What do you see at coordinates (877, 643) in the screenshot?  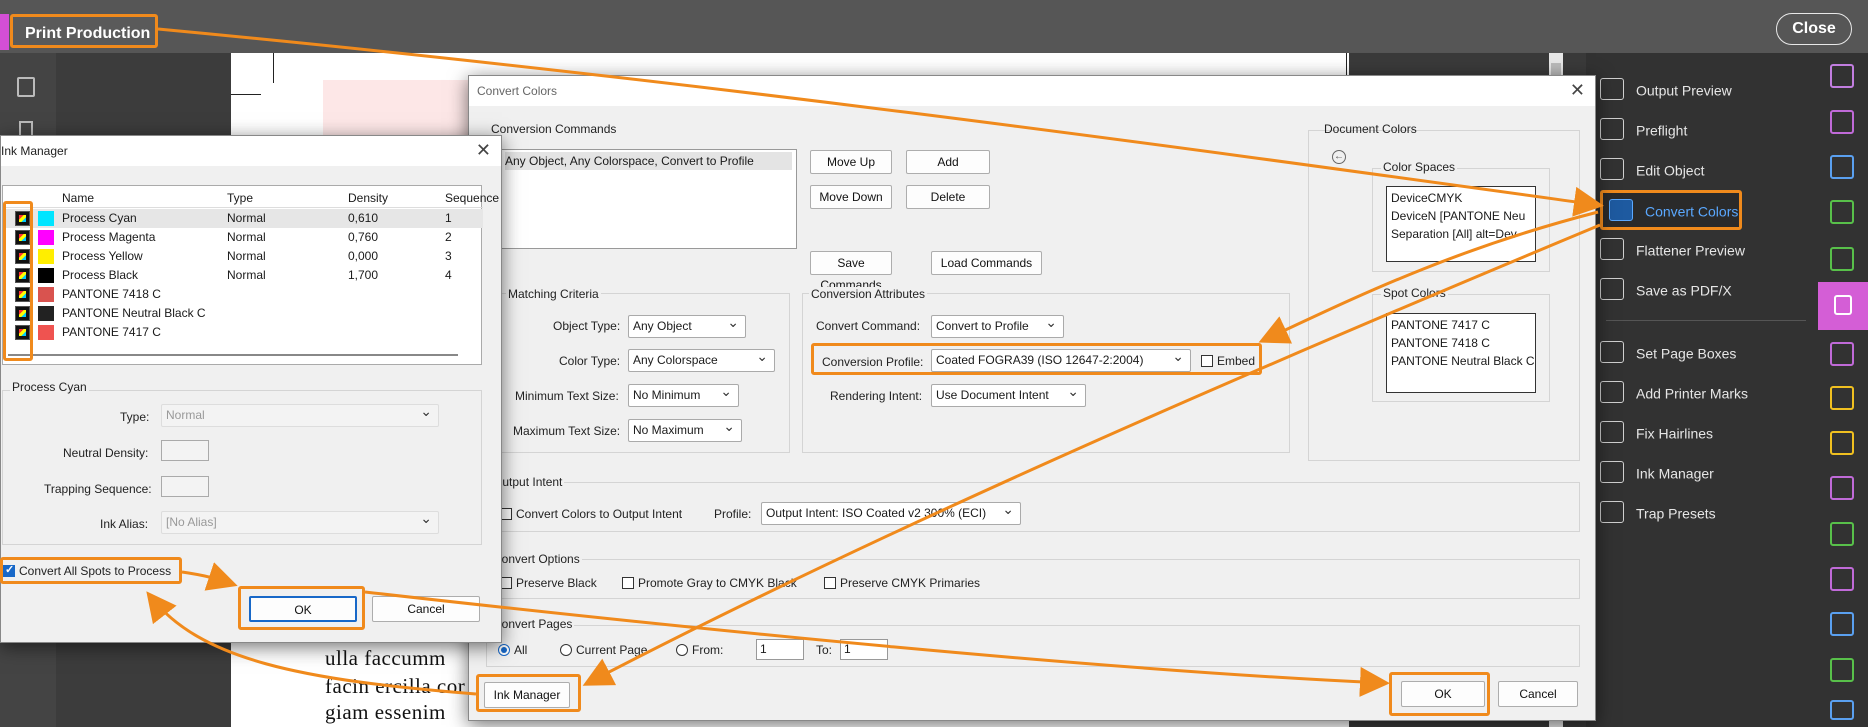 I see `arrow-ink-ok-to-convert-ok` at bounding box center [877, 643].